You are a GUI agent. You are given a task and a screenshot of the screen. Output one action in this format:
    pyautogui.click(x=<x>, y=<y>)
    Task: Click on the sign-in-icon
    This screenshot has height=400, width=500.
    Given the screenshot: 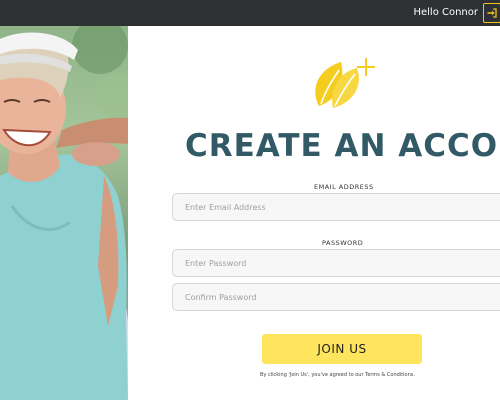 What is the action you would take?
    pyautogui.click(x=492, y=13)
    